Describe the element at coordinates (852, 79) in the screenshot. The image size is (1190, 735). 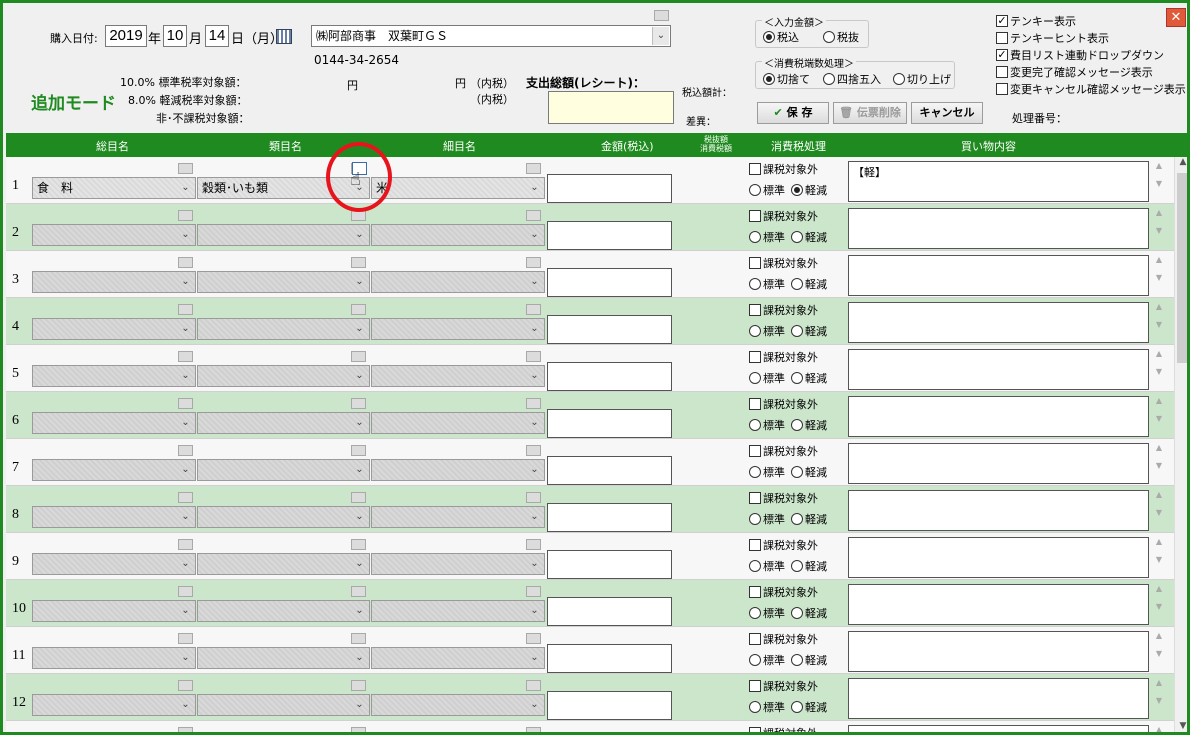
I see `option-round-half: 四捨五入` at that location.